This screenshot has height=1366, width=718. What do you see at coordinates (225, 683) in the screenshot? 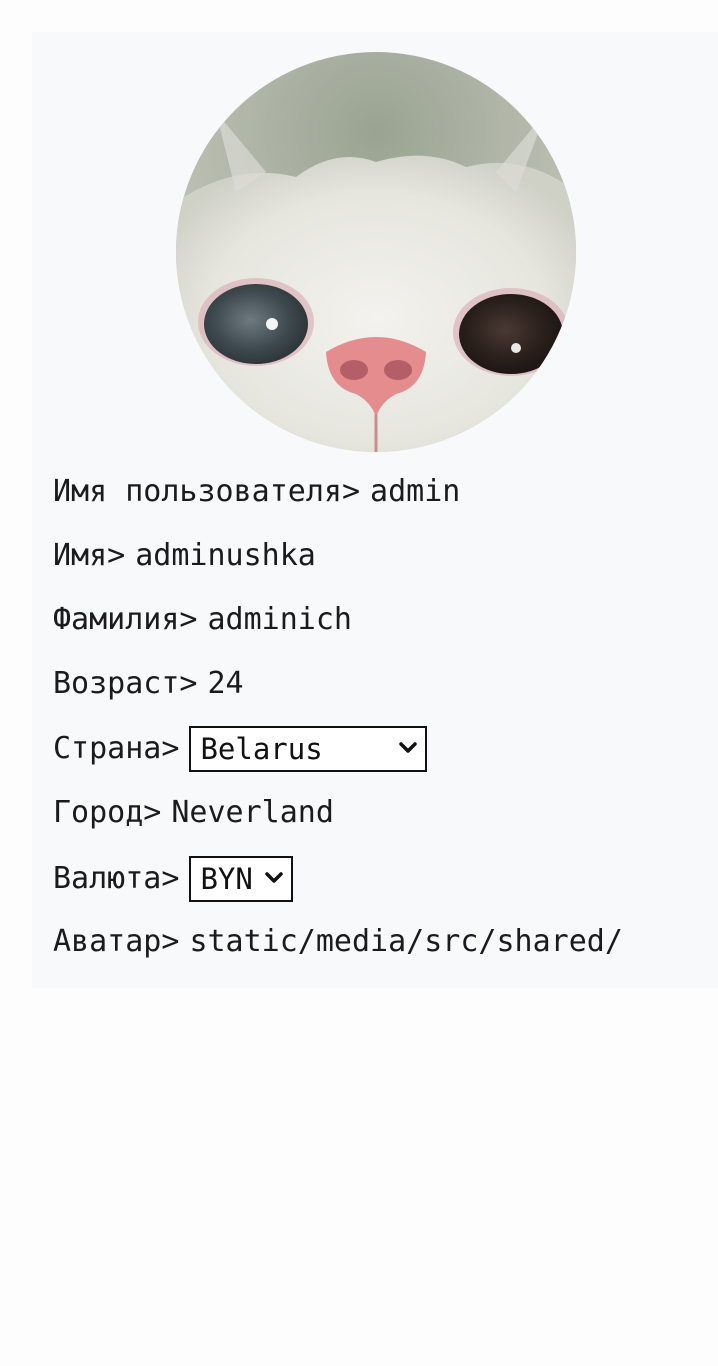
I see `age-value: 24` at bounding box center [225, 683].